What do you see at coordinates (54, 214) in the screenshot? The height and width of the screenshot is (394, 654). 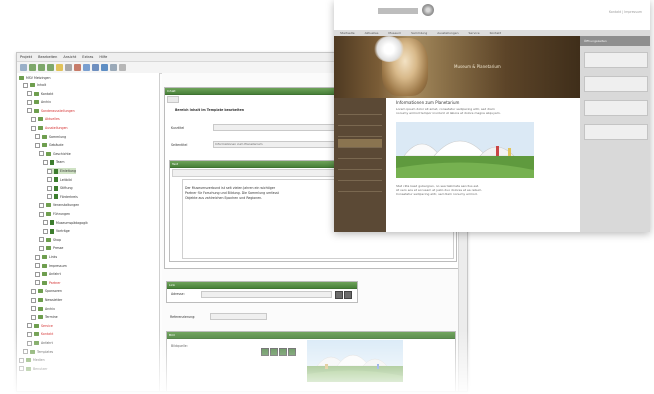 I see `tree-item: Führungen` at bounding box center [54, 214].